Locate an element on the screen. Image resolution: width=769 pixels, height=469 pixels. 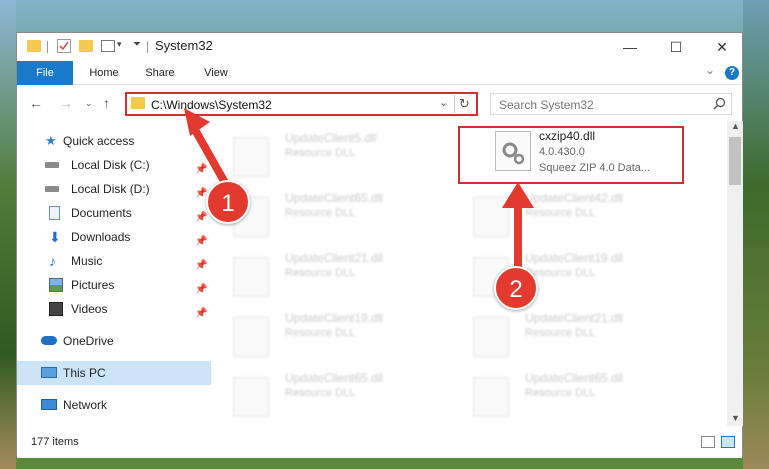
refresh-icon: ↻ is located at coordinates (464, 104).